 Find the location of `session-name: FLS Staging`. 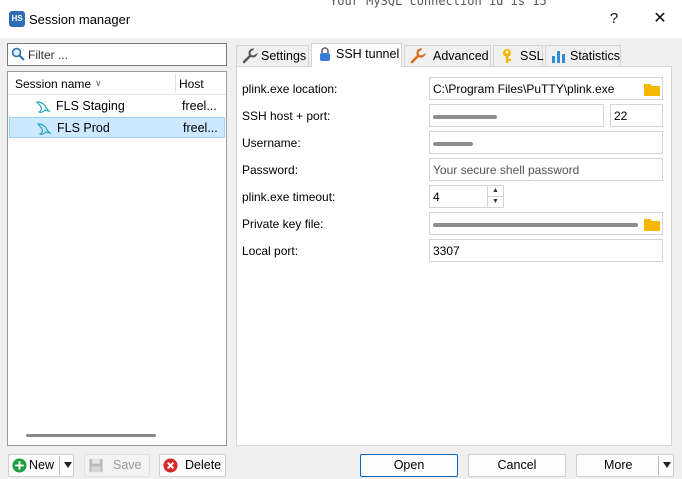

session-name: FLS Staging is located at coordinates (90, 106).